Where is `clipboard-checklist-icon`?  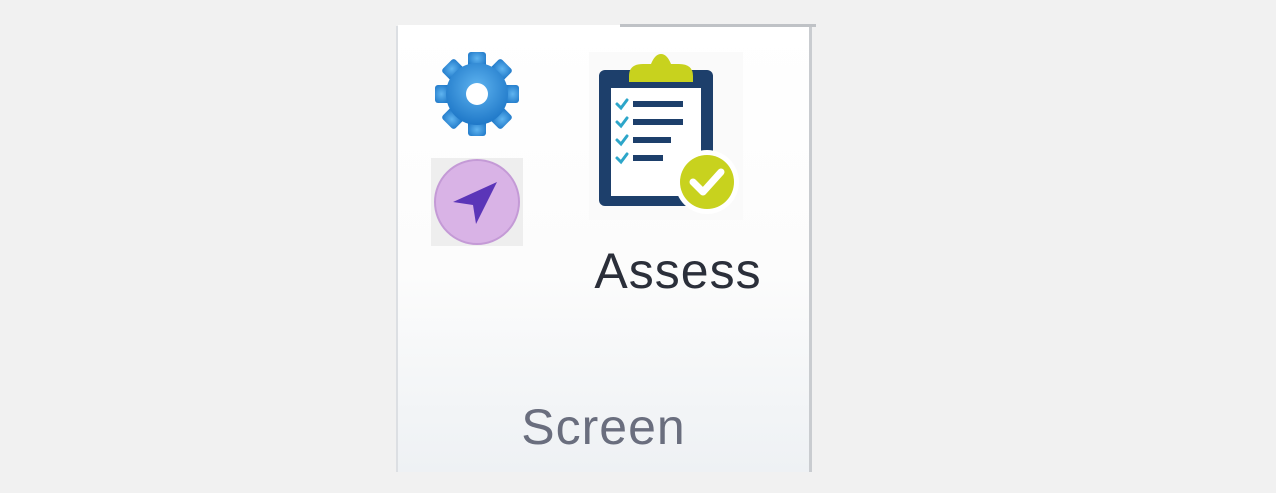 clipboard-checklist-icon is located at coordinates (669, 134).